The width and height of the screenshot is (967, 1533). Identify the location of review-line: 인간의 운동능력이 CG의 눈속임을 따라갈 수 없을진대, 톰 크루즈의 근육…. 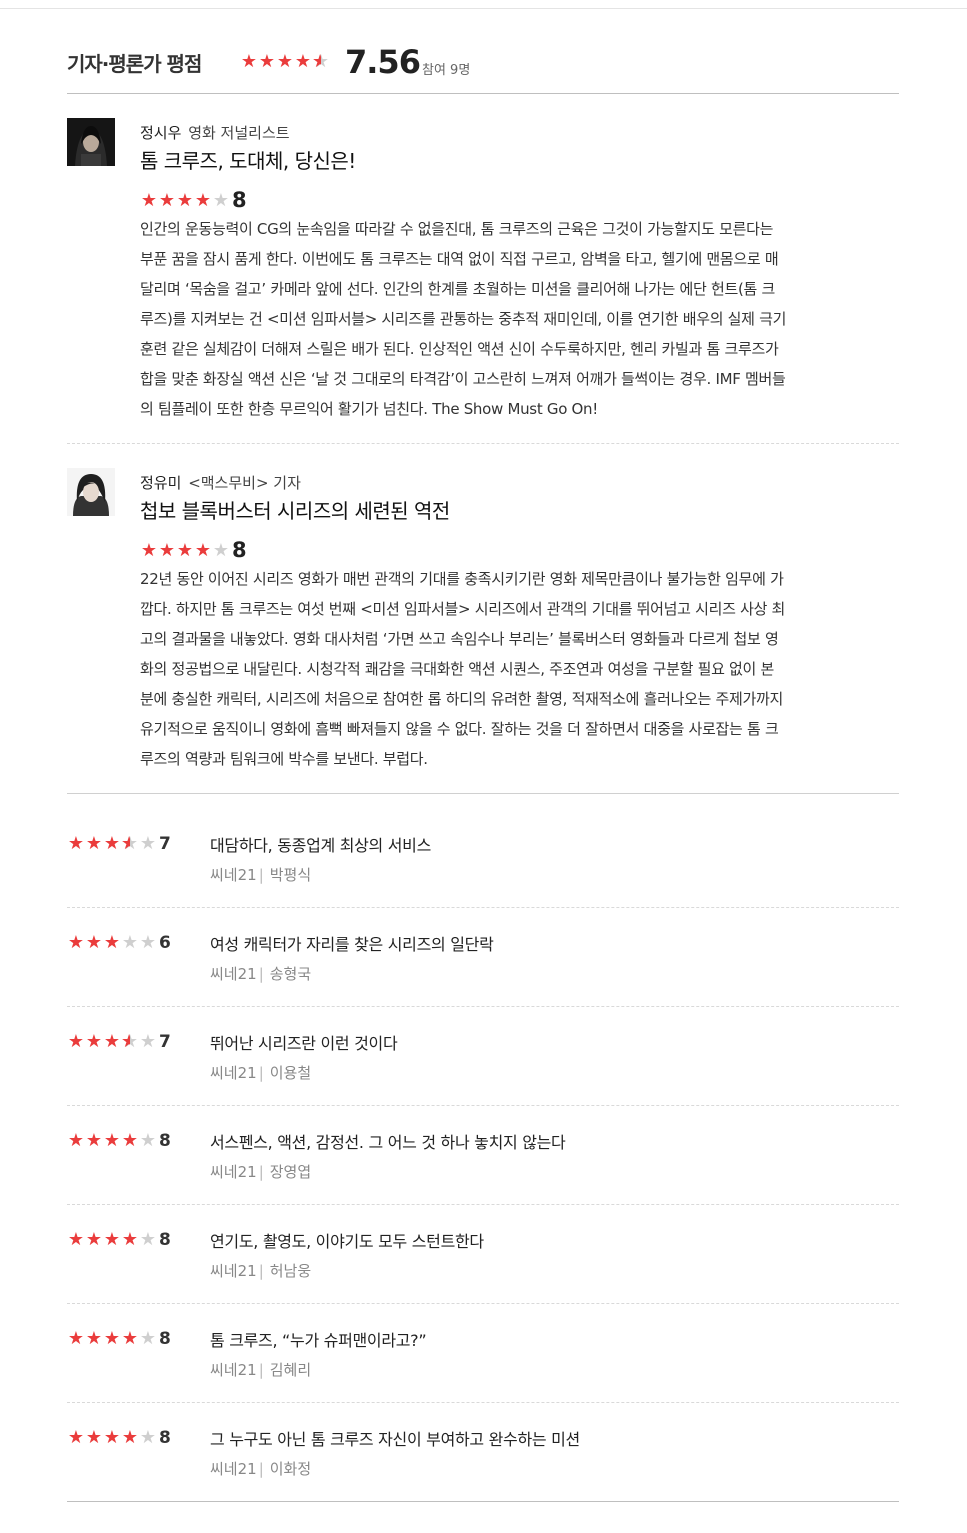
(457, 229).